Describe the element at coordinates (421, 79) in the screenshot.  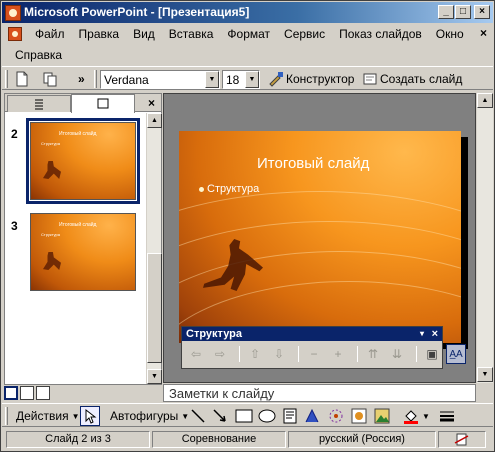
I see `new-slide-label: Создать слайд` at that location.